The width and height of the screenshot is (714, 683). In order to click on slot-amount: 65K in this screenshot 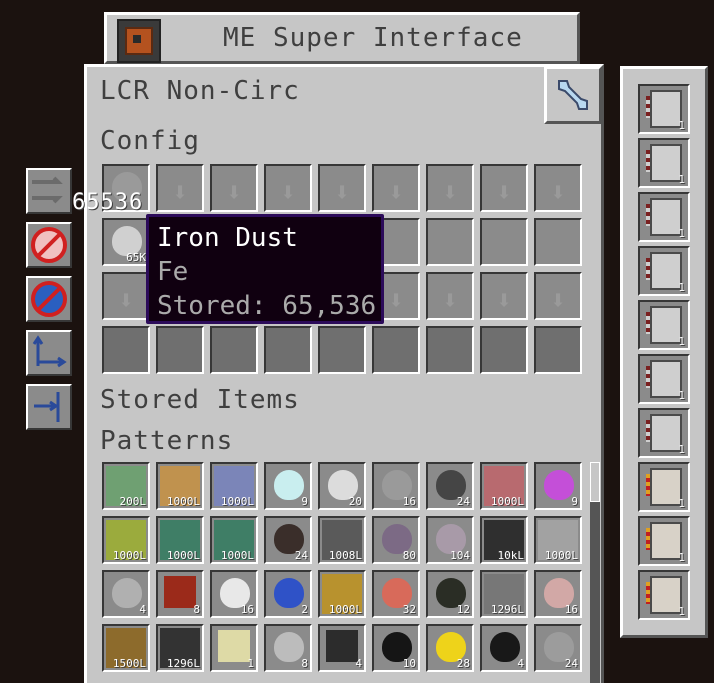, I will do `click(136, 257)`.